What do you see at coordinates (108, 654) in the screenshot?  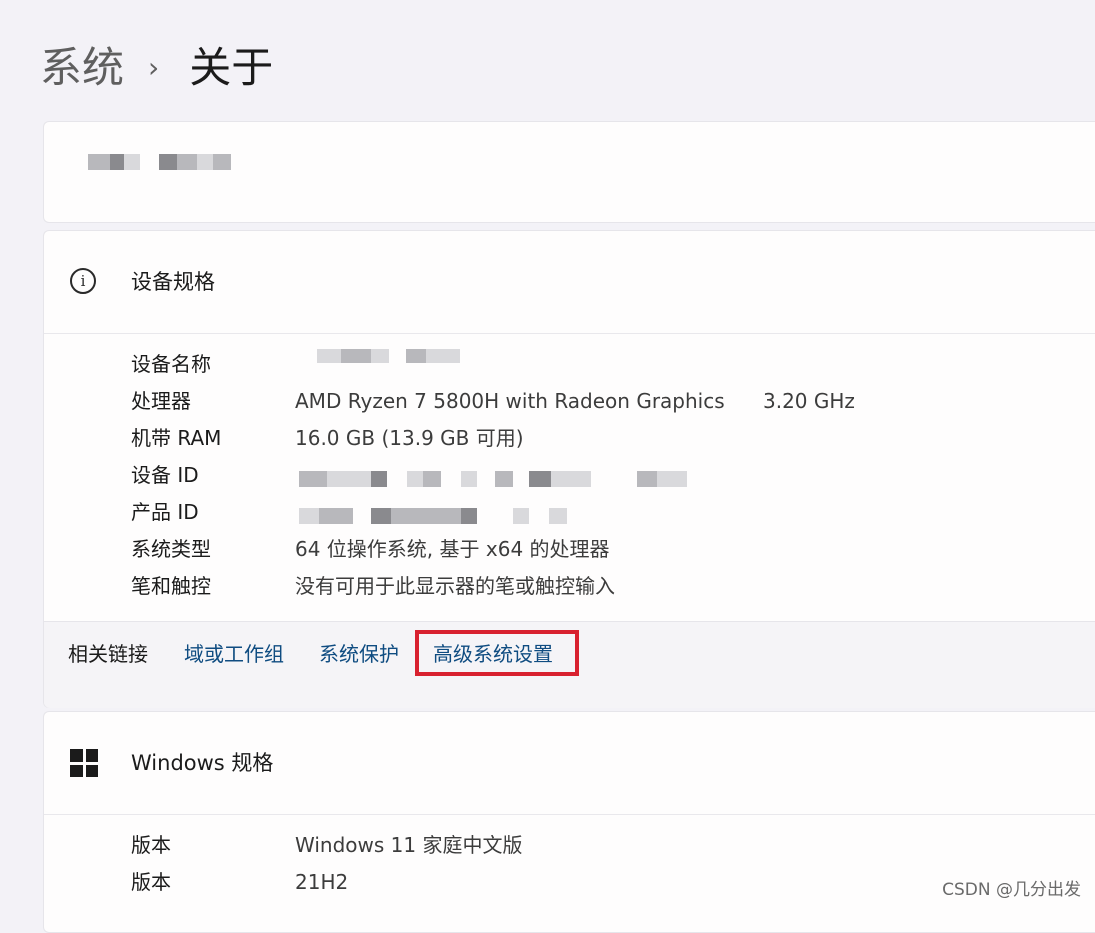 I see `related-links-label: 相关链接` at bounding box center [108, 654].